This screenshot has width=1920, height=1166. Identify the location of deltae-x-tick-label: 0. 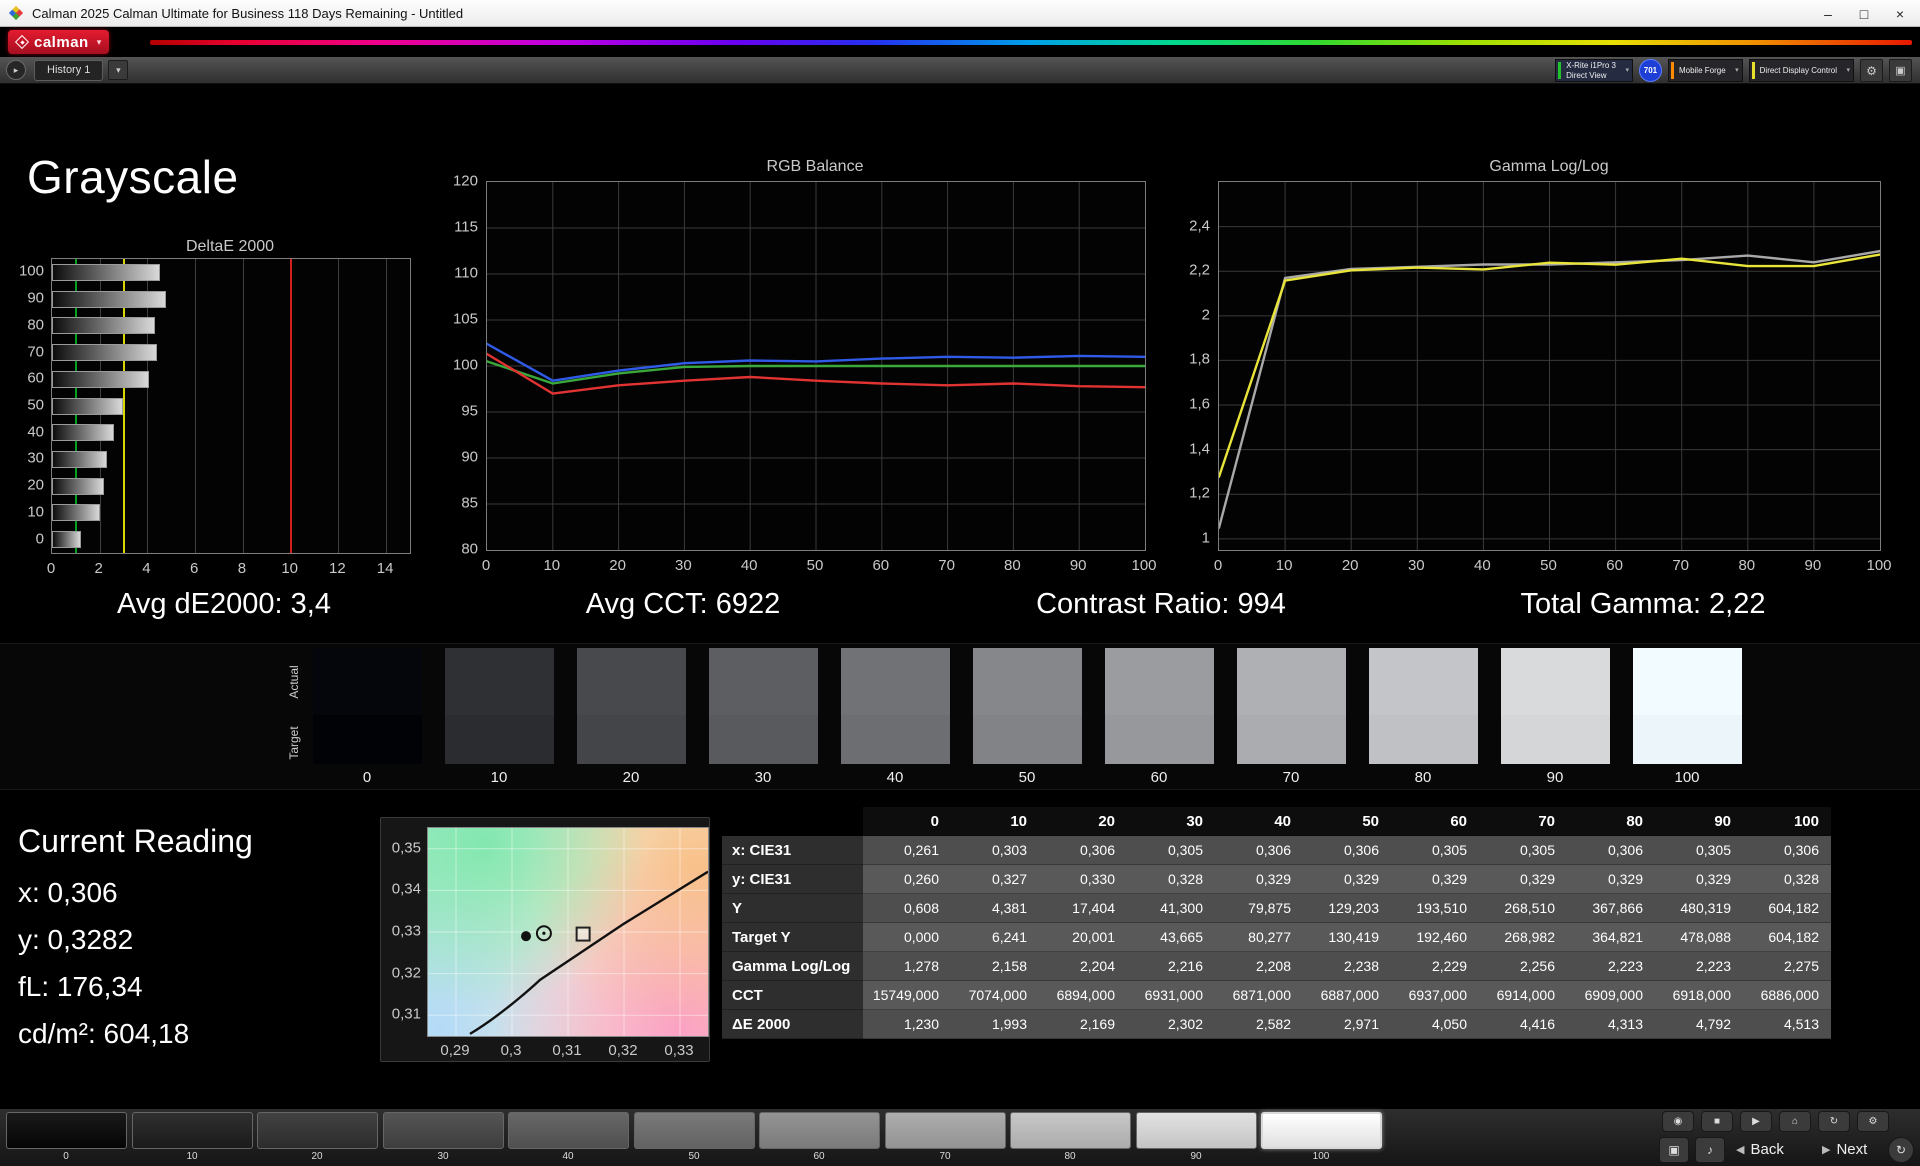
(51, 568).